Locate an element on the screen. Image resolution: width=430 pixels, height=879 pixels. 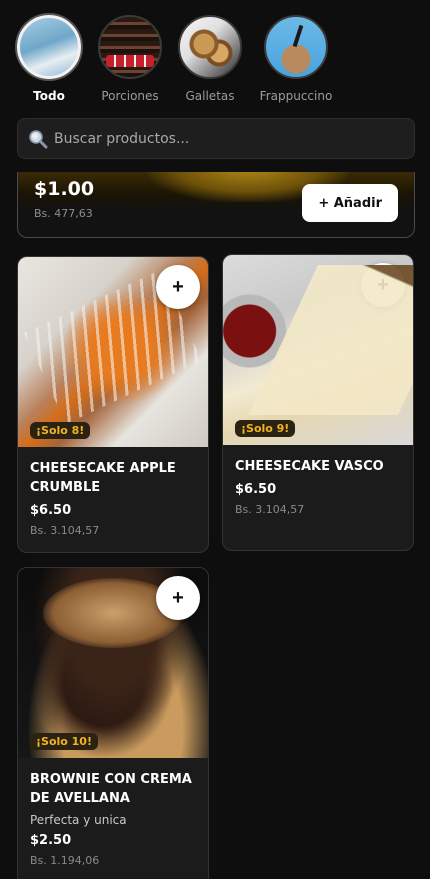
product-price: $2.50 is located at coordinates (51, 840).